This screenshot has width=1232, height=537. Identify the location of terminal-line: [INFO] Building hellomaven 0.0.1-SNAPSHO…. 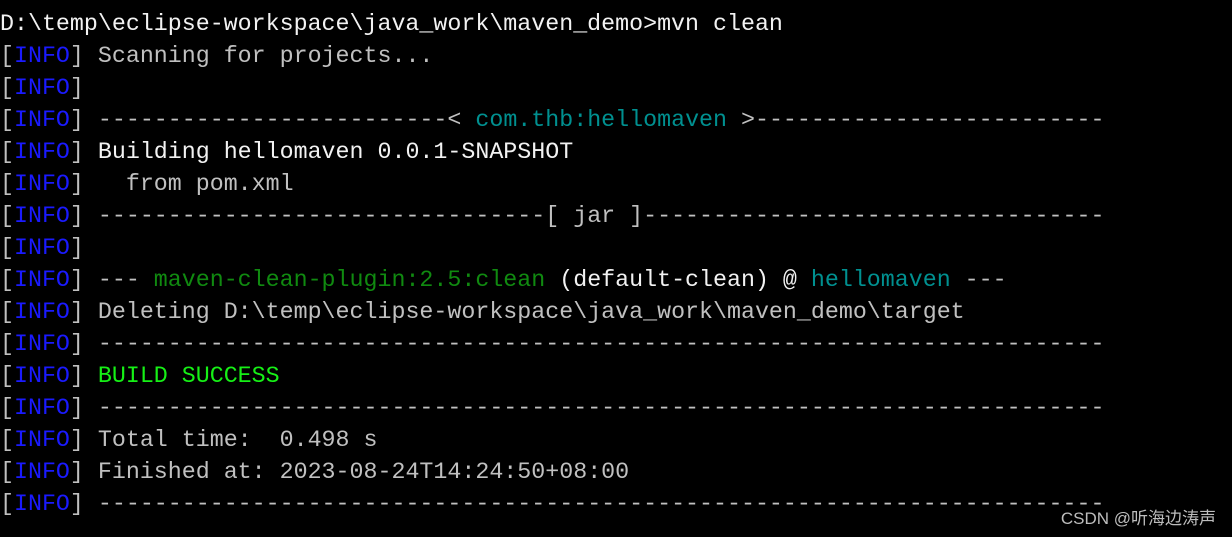
(552, 152).